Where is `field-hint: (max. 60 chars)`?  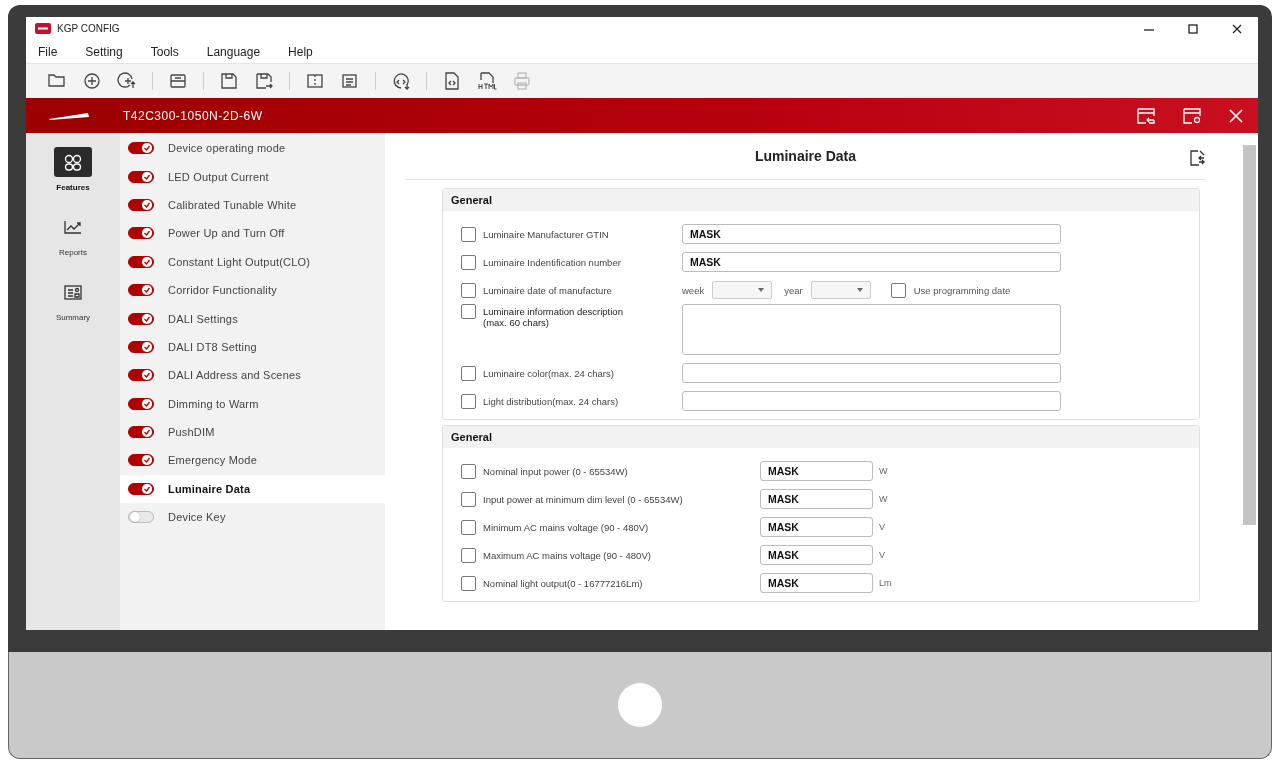 field-hint: (max. 60 chars) is located at coordinates (516, 322).